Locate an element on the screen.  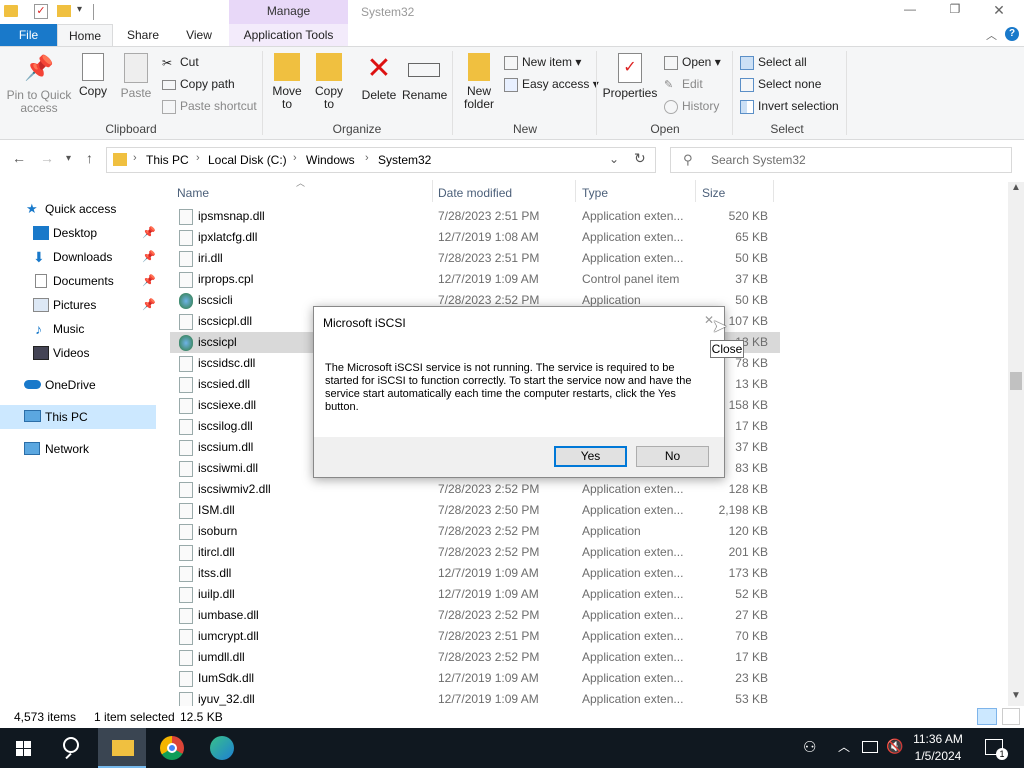
help-icon: ? is located at coordinates (1012, 34).